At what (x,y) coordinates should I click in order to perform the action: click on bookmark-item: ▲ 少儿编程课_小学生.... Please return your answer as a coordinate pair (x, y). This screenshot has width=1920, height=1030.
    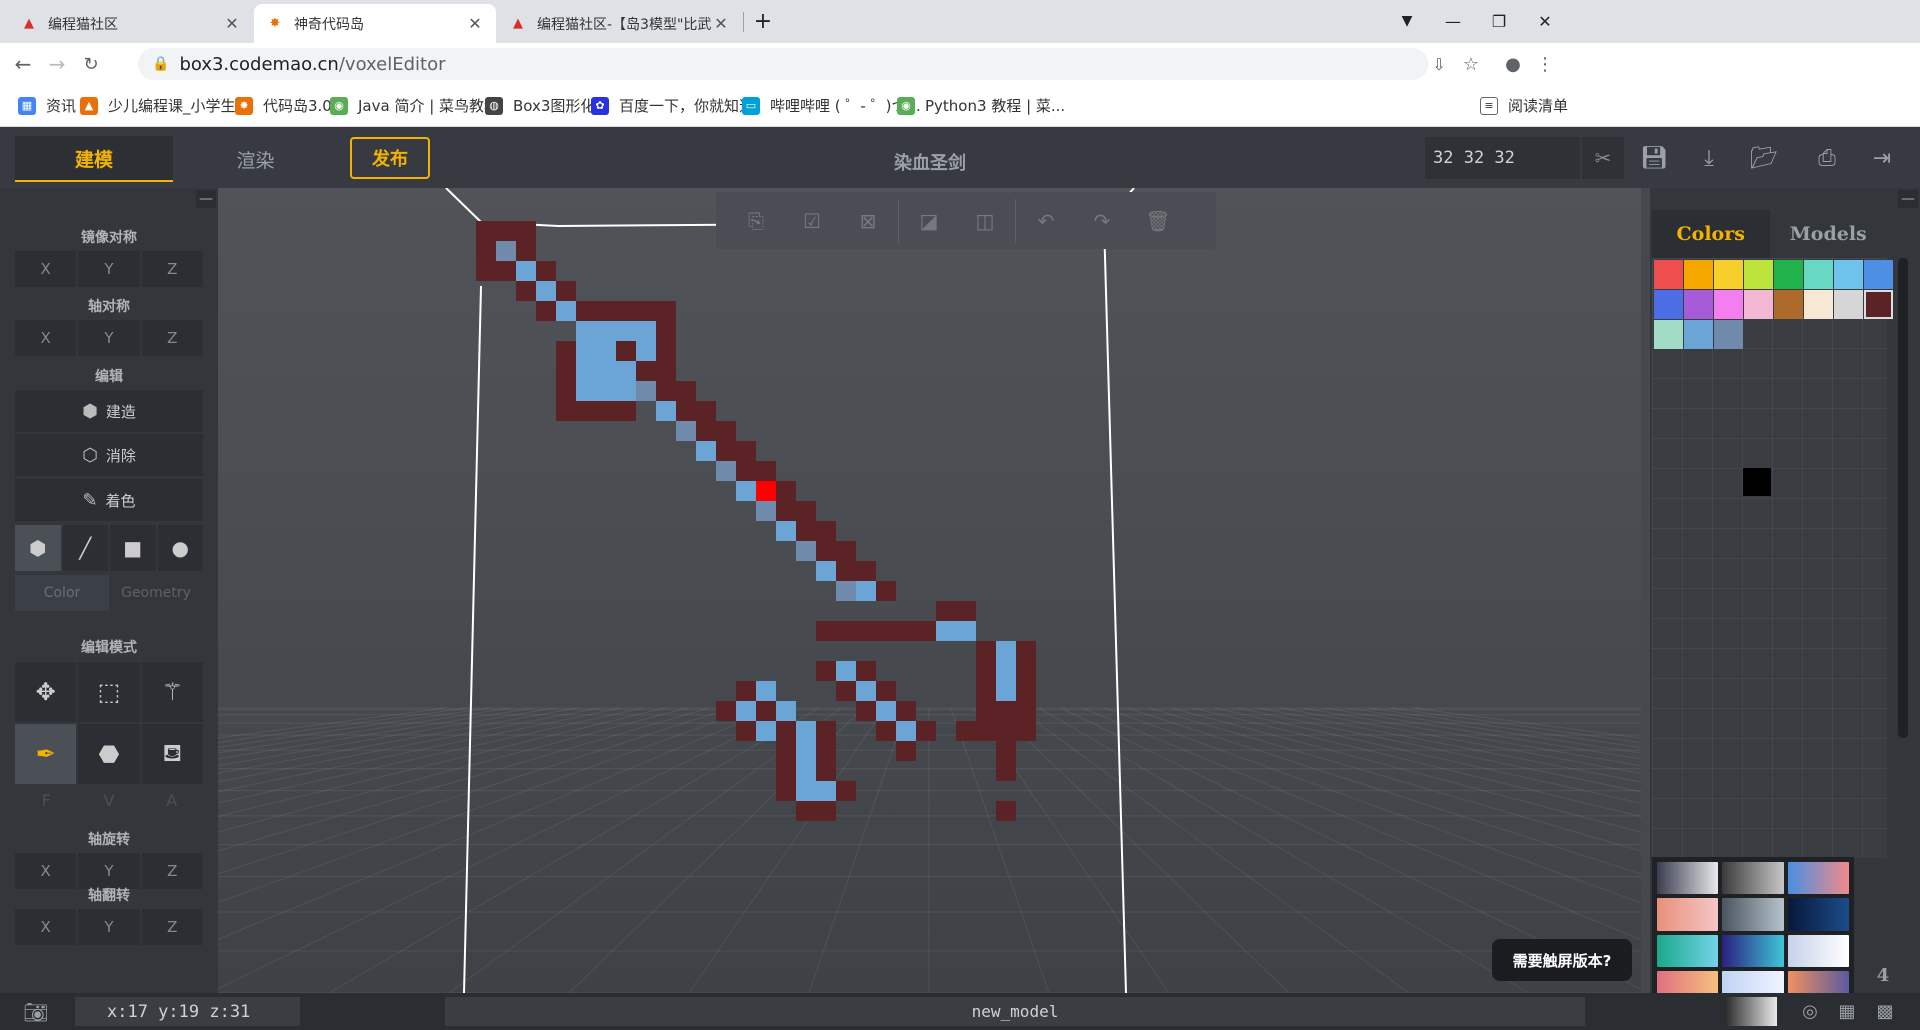
    Looking at the image, I should click on (165, 105).